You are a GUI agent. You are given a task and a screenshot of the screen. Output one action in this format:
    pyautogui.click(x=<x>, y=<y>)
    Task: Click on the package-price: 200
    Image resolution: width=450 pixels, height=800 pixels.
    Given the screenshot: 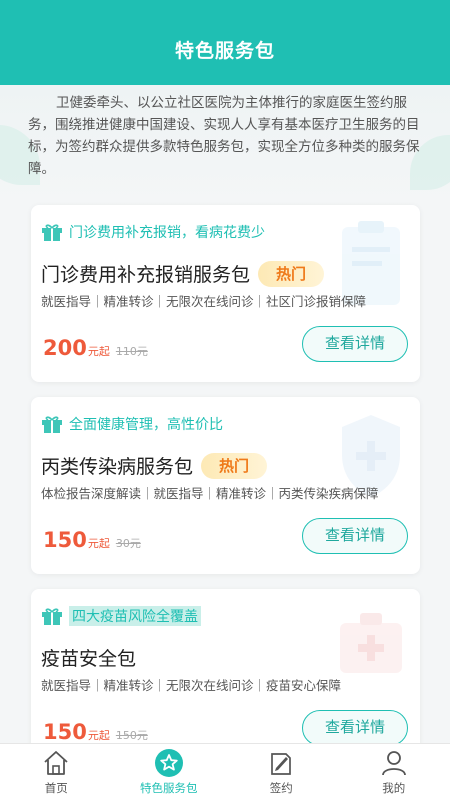 What is the action you would take?
    pyautogui.click(x=65, y=348)
    